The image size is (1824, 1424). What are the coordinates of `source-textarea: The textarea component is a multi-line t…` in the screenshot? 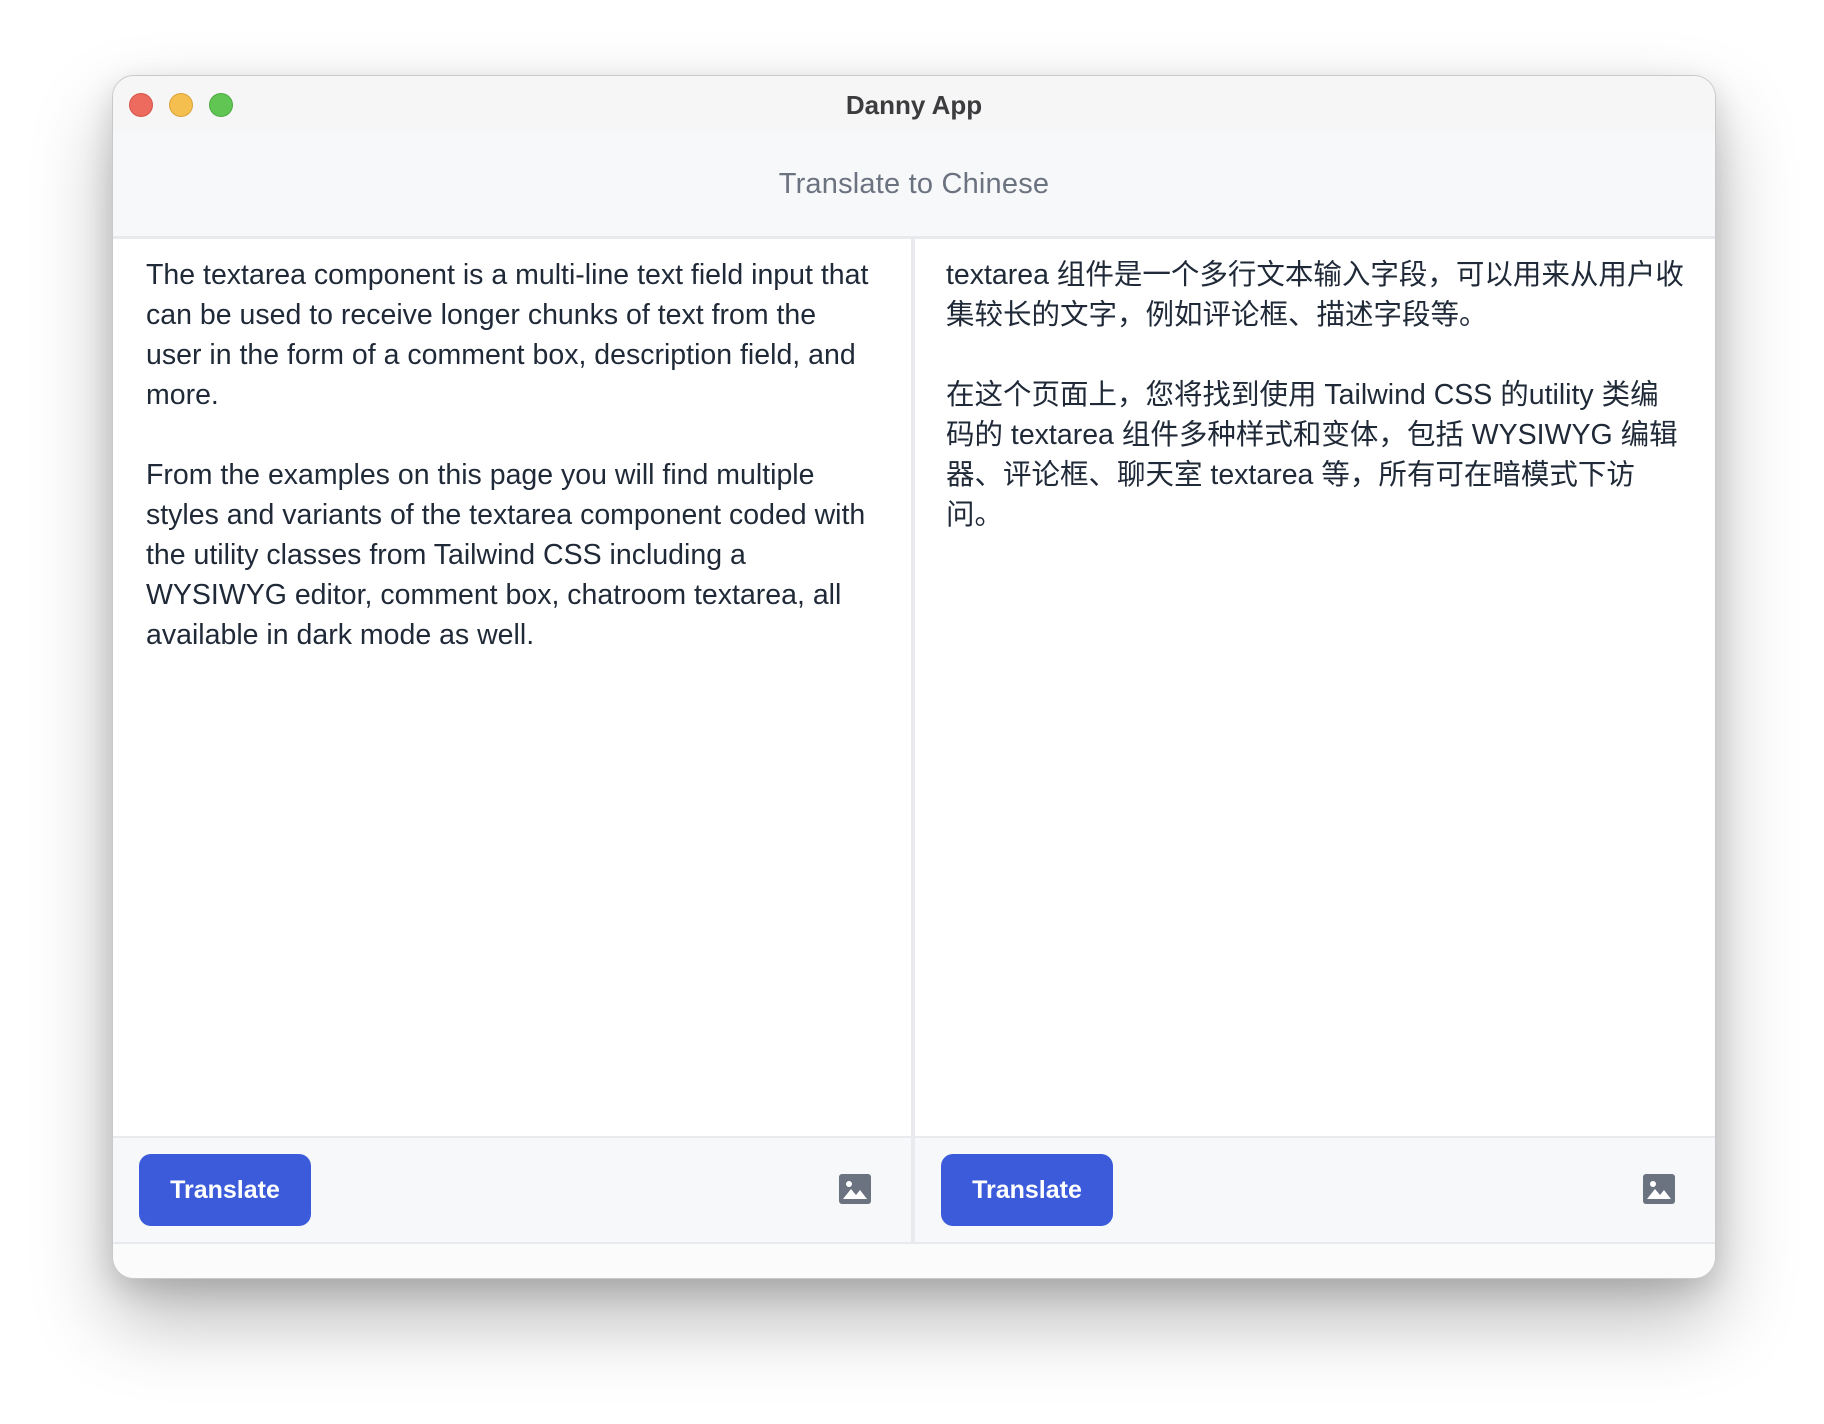 It's located at (511, 455).